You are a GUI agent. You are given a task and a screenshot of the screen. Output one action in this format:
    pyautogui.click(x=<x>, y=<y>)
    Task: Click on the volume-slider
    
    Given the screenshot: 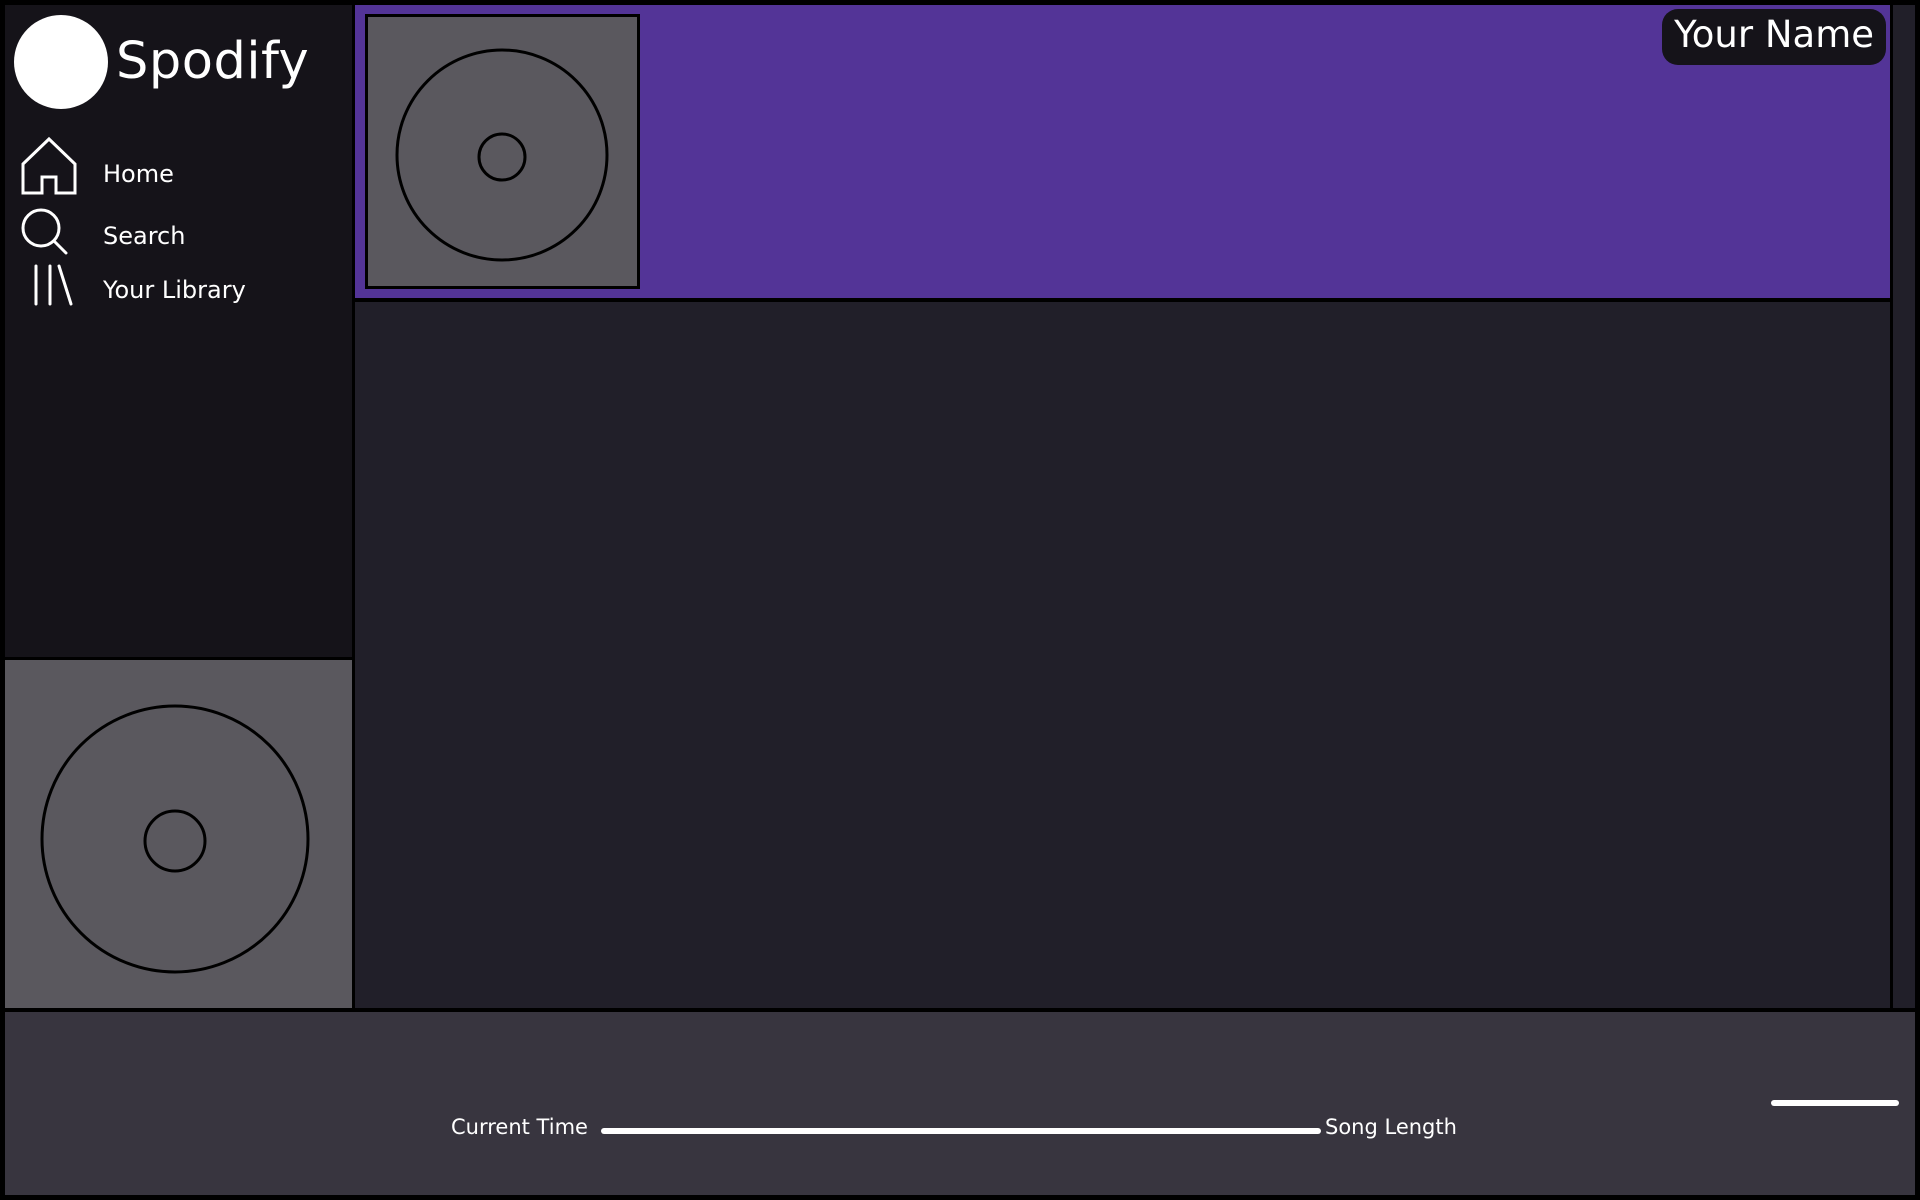 What is the action you would take?
    pyautogui.click(x=1835, y=1103)
    